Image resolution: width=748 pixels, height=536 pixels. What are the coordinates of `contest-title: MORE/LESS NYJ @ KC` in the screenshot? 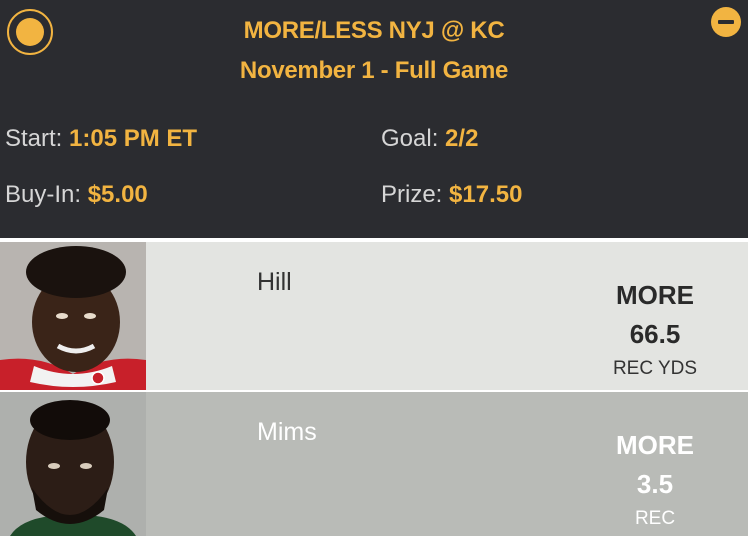 It's located at (374, 30).